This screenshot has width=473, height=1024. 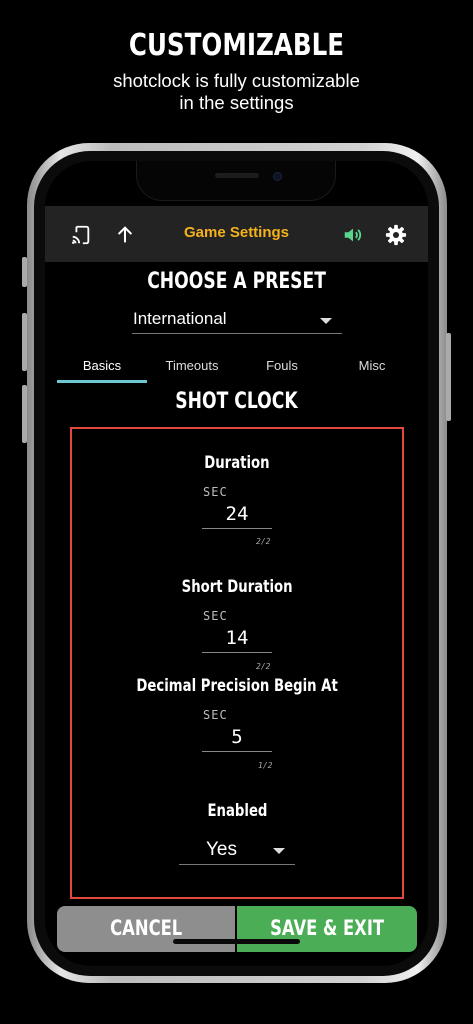 I want to click on duration-label-text: Duration, so click(x=237, y=463).